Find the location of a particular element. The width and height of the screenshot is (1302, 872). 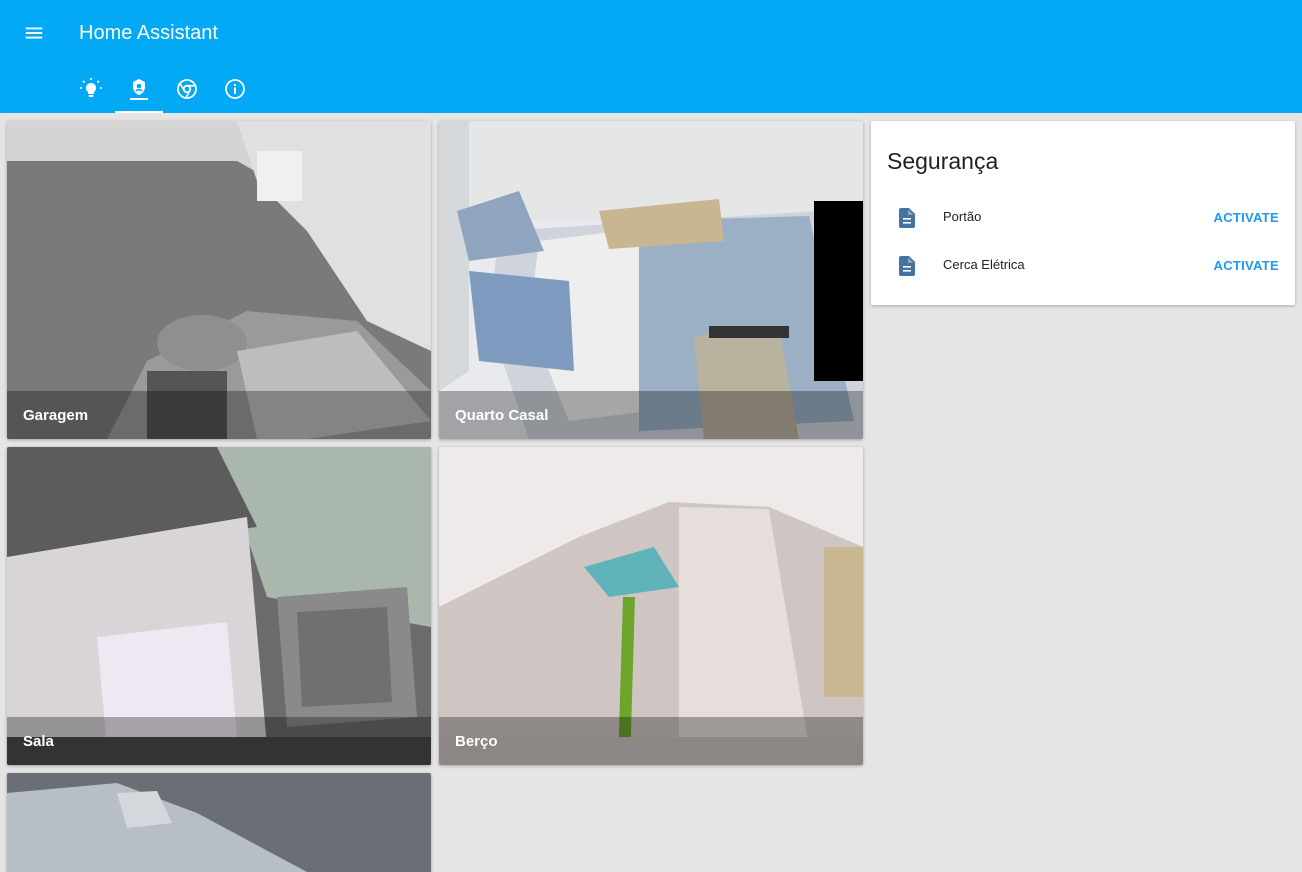

lightbulb-icon is located at coordinates (91, 87).